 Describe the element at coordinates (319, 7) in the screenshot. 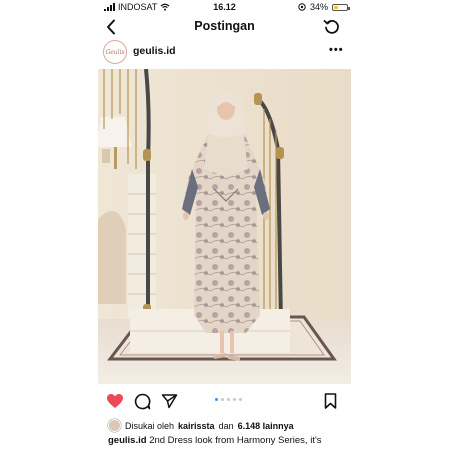

I see `battery-percent: 34%` at that location.